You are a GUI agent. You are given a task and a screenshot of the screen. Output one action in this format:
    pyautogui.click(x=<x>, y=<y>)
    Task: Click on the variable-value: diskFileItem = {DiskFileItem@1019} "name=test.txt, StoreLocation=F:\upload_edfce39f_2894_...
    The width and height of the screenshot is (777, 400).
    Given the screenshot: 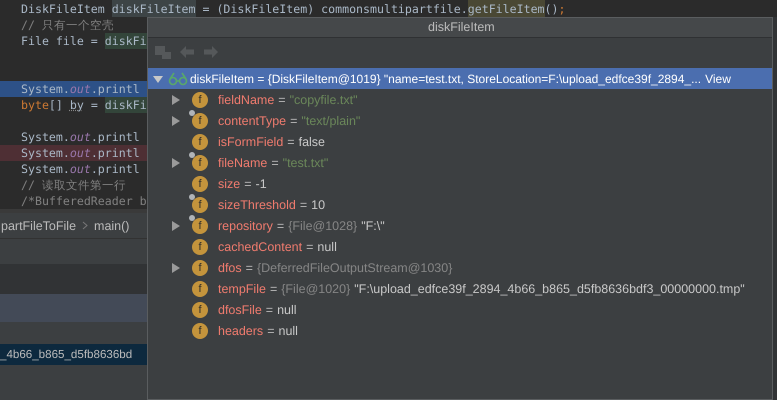 What is the action you would take?
    pyautogui.click(x=446, y=79)
    